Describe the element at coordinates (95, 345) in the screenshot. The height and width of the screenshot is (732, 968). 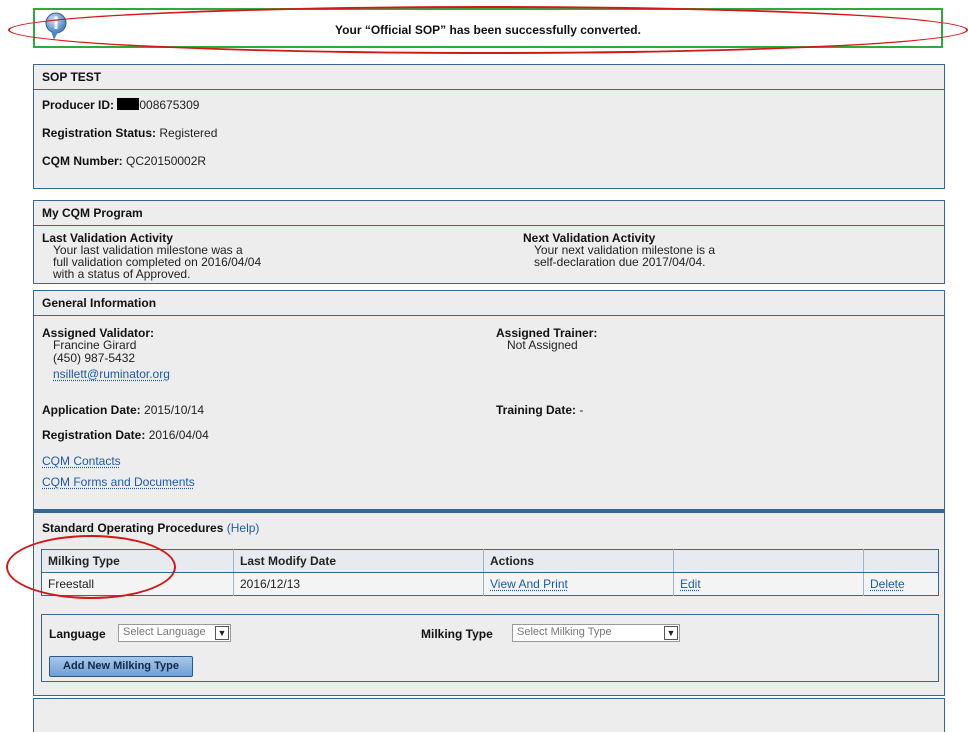
I see `validator-name: Francine Girard` at that location.